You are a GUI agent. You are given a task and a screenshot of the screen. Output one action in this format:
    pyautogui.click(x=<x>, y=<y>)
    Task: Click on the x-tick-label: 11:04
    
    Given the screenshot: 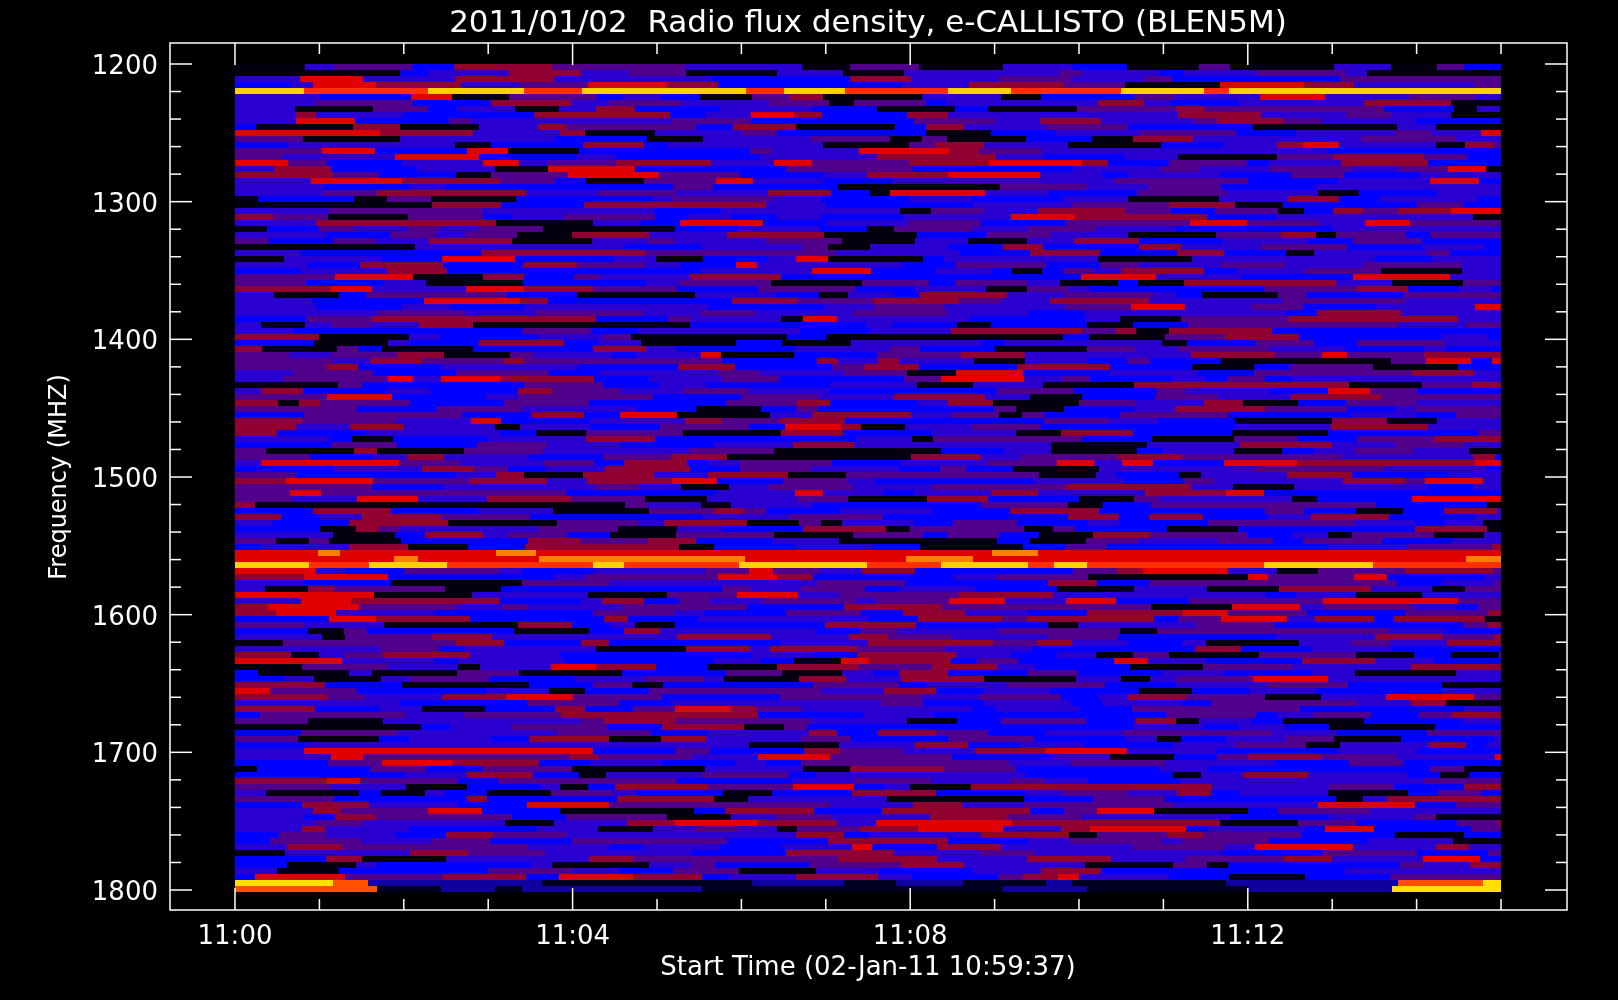 What is the action you would take?
    pyautogui.click(x=573, y=935)
    